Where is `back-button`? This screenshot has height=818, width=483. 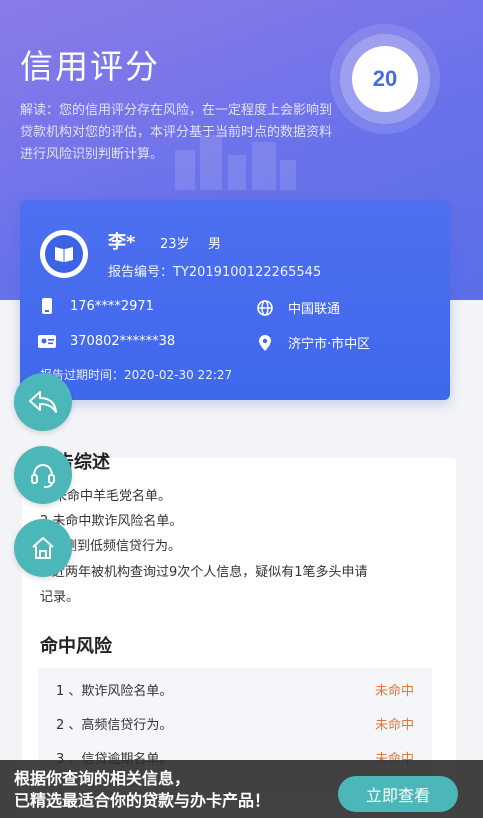
back-button is located at coordinates (43, 402).